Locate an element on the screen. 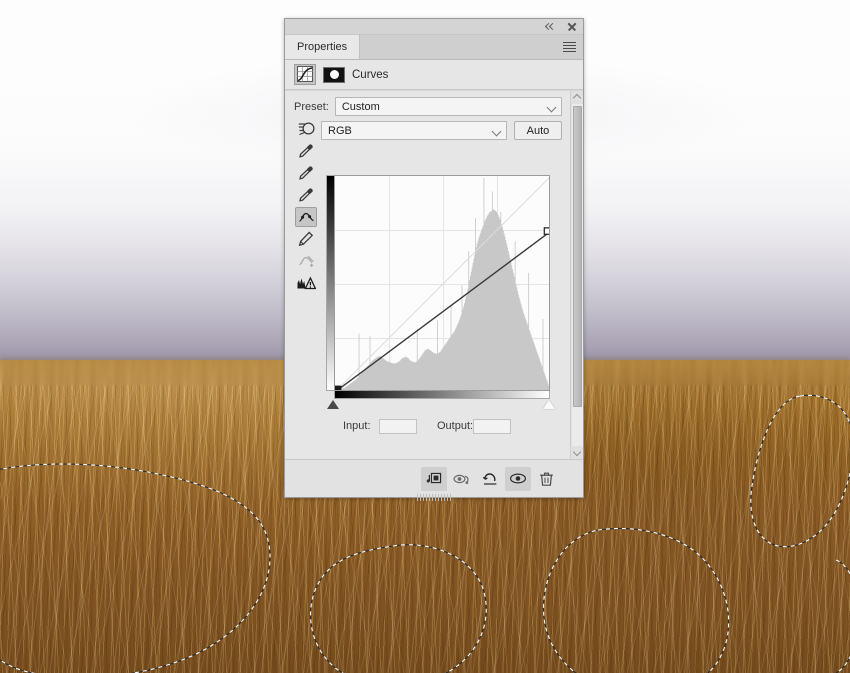  tab-properties: Properties is located at coordinates (323, 47).